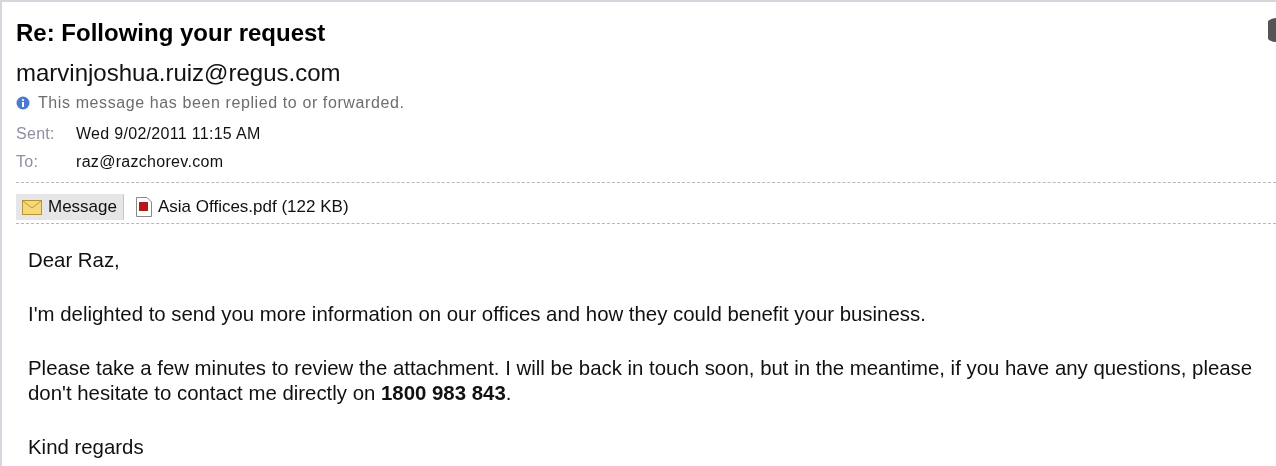 The width and height of the screenshot is (1276, 466). What do you see at coordinates (86, 447) in the screenshot?
I see `body-paragraph: Kind regards` at bounding box center [86, 447].